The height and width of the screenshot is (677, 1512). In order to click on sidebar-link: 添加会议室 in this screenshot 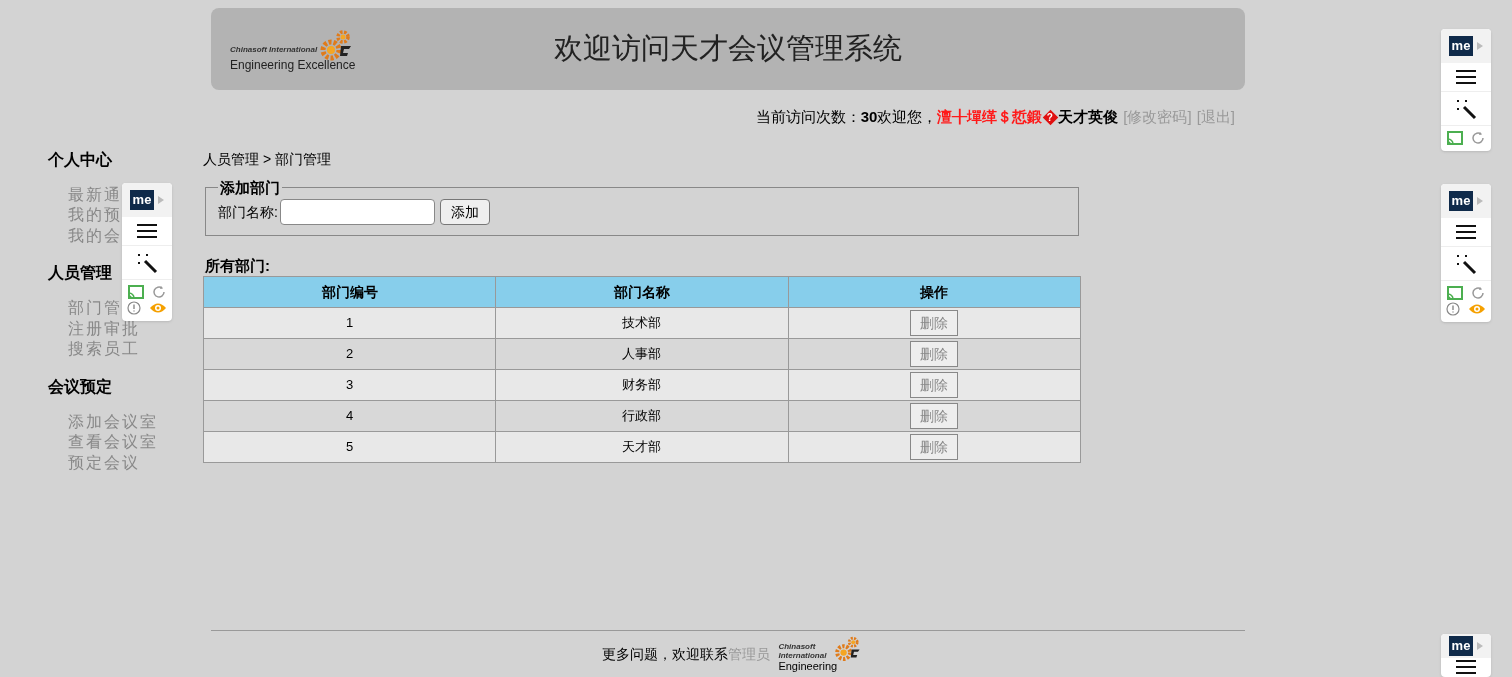, I will do `click(113, 421)`.